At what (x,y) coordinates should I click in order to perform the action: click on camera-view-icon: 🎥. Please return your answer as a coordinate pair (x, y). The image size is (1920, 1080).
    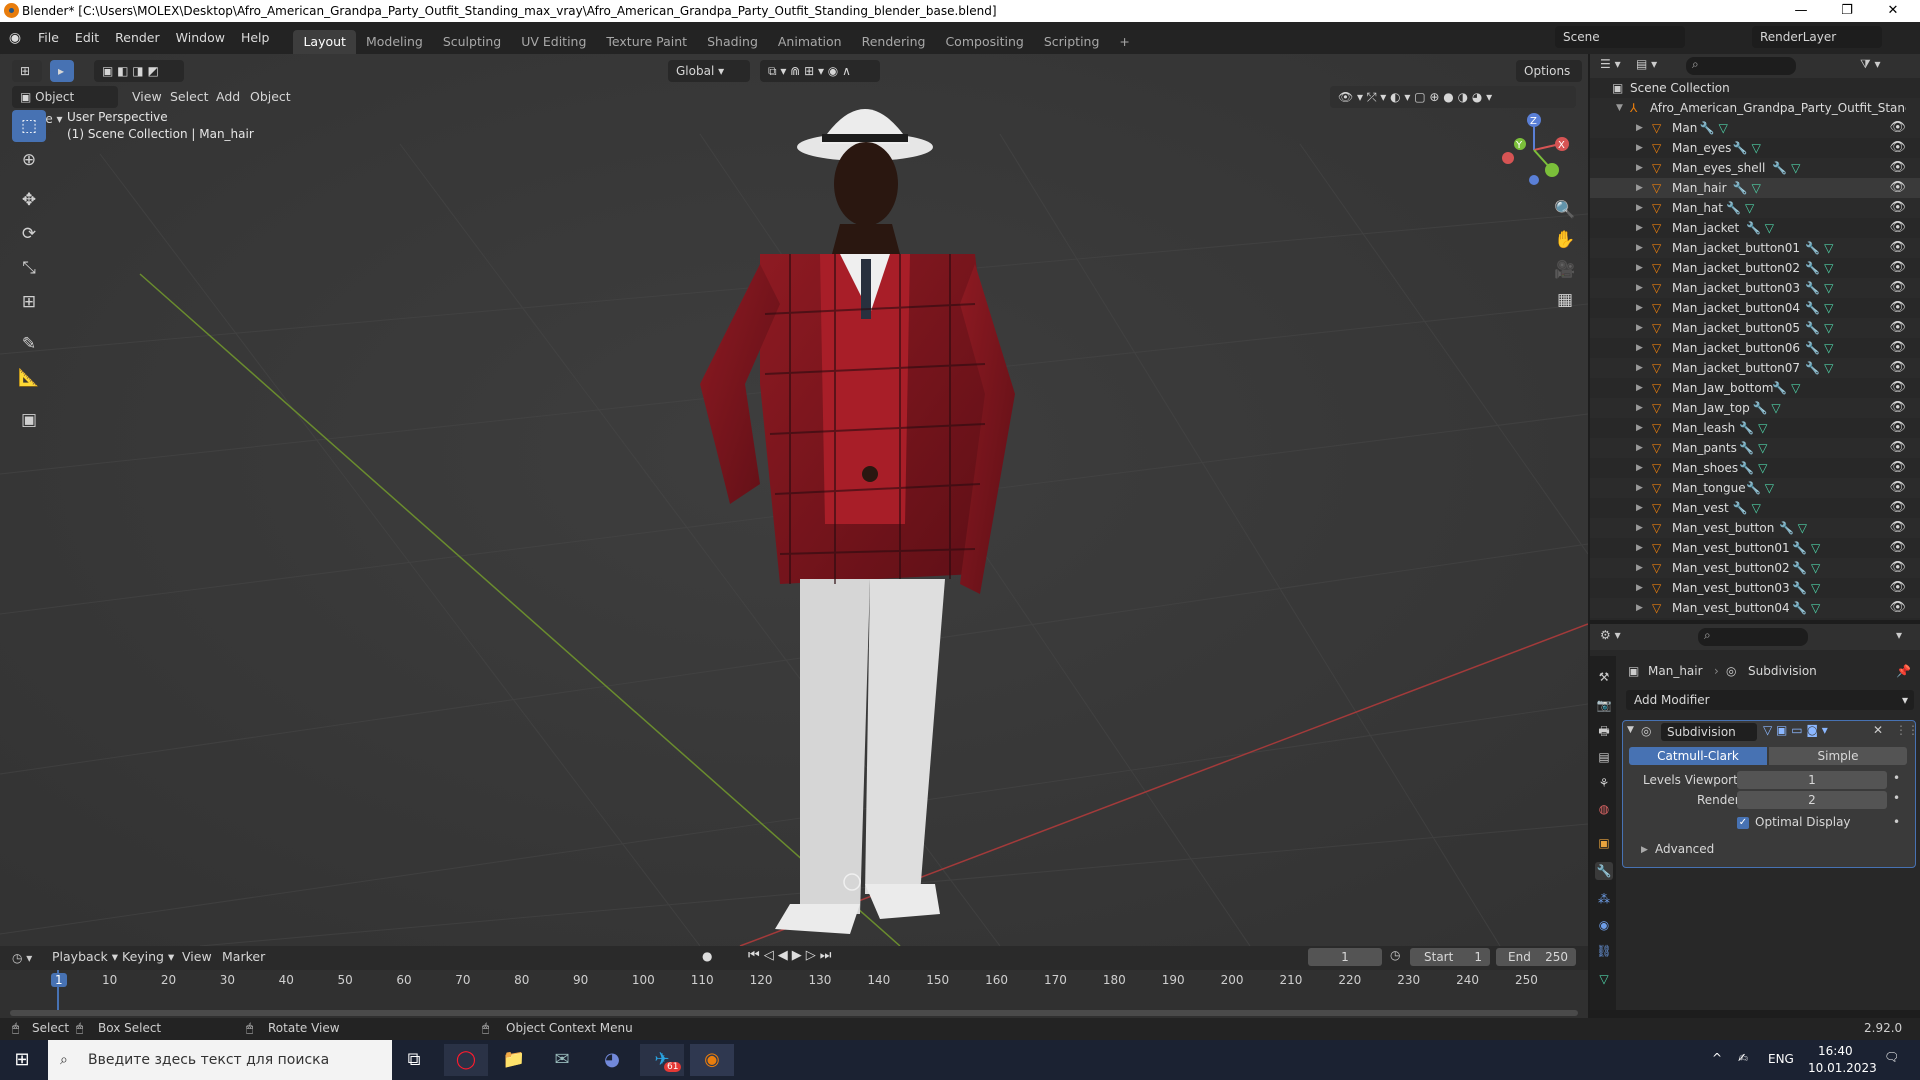
    Looking at the image, I should click on (1565, 270).